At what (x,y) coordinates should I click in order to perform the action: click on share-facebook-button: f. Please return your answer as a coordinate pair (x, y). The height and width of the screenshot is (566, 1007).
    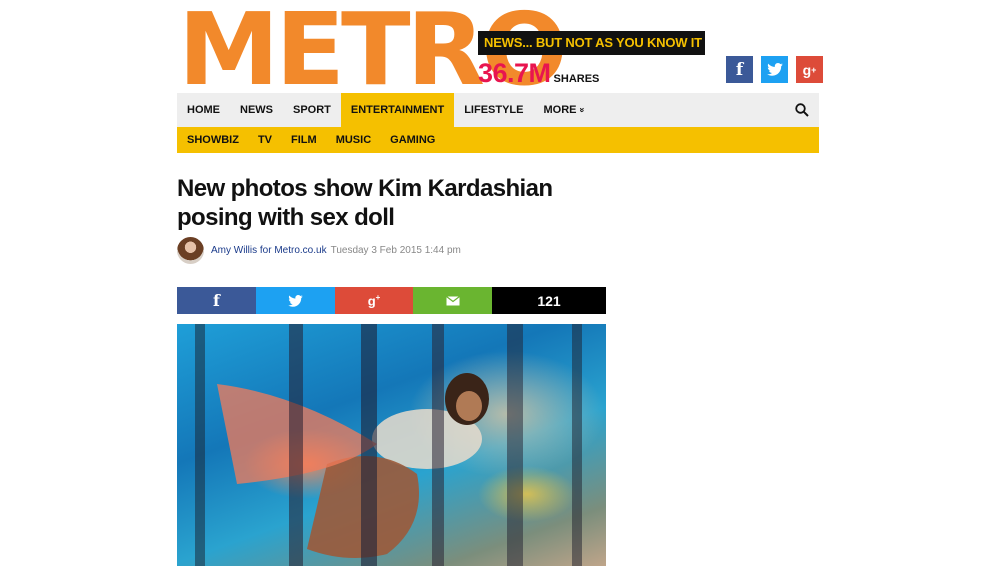
    Looking at the image, I should click on (216, 300).